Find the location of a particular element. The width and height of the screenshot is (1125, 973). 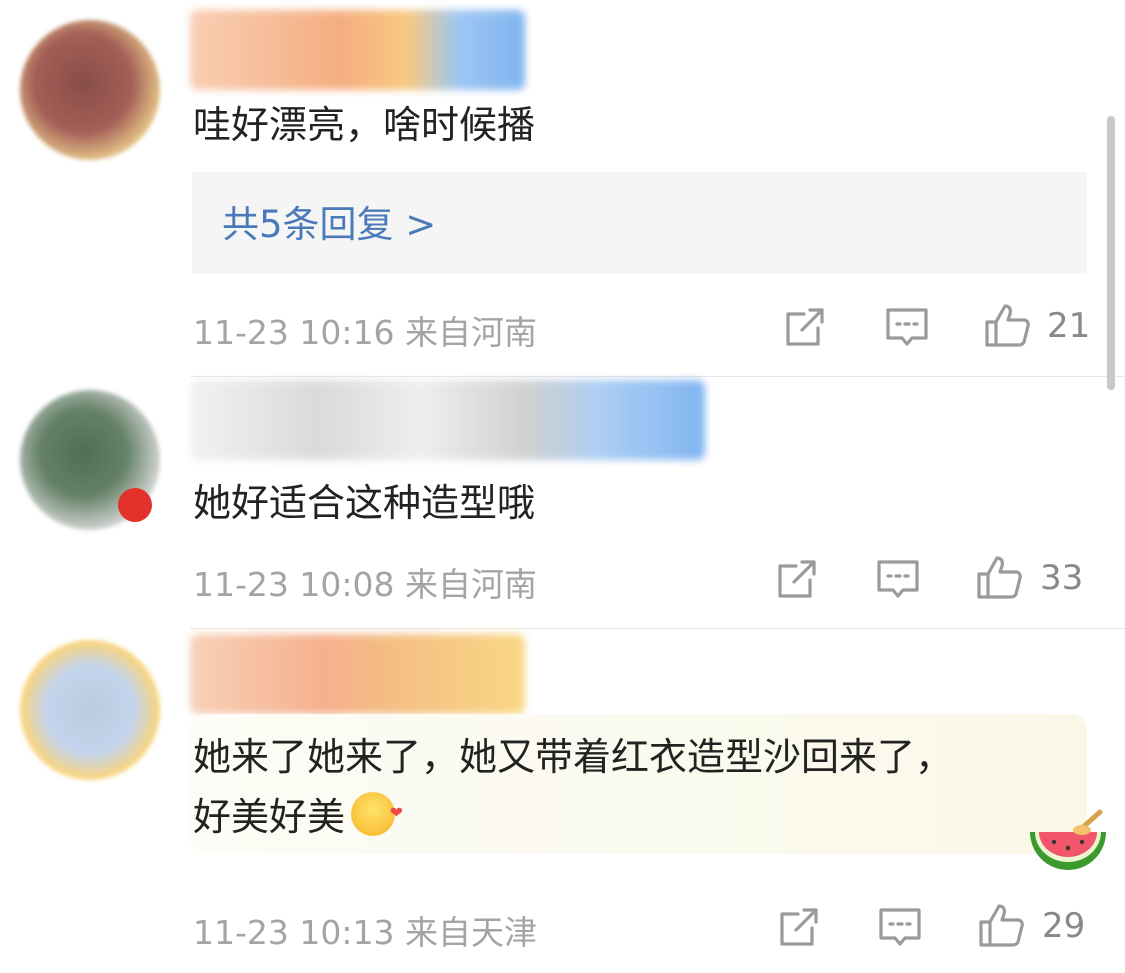

comment-meta: 11-23 10:13 来自天津 is located at coordinates (365, 930).